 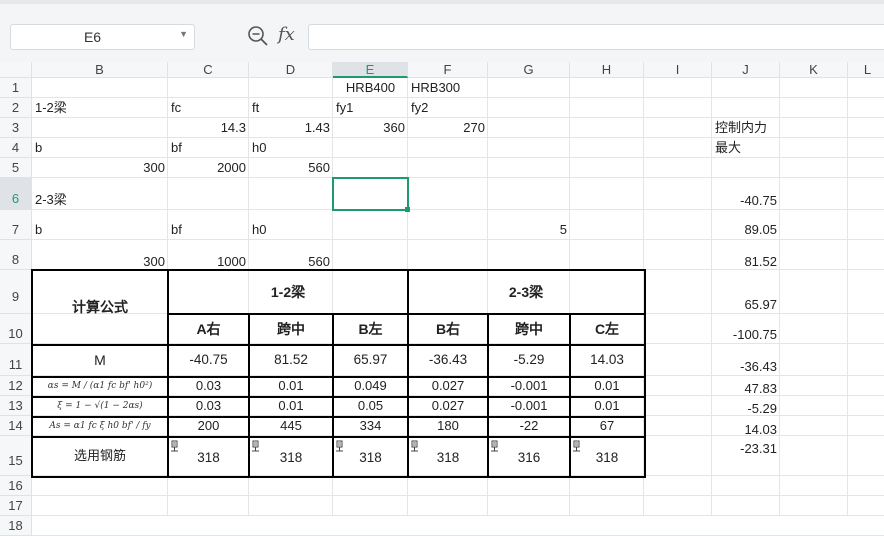 What do you see at coordinates (746, 194) in the screenshot?
I see `cell-j6: -40.75` at bounding box center [746, 194].